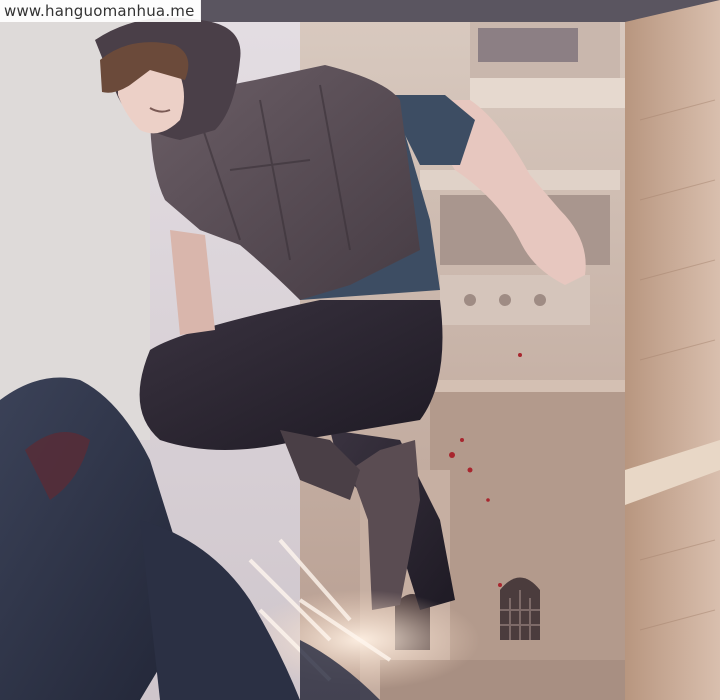  What do you see at coordinates (672, 350) in the screenshot?
I see `right-brick-wall` at bounding box center [672, 350].